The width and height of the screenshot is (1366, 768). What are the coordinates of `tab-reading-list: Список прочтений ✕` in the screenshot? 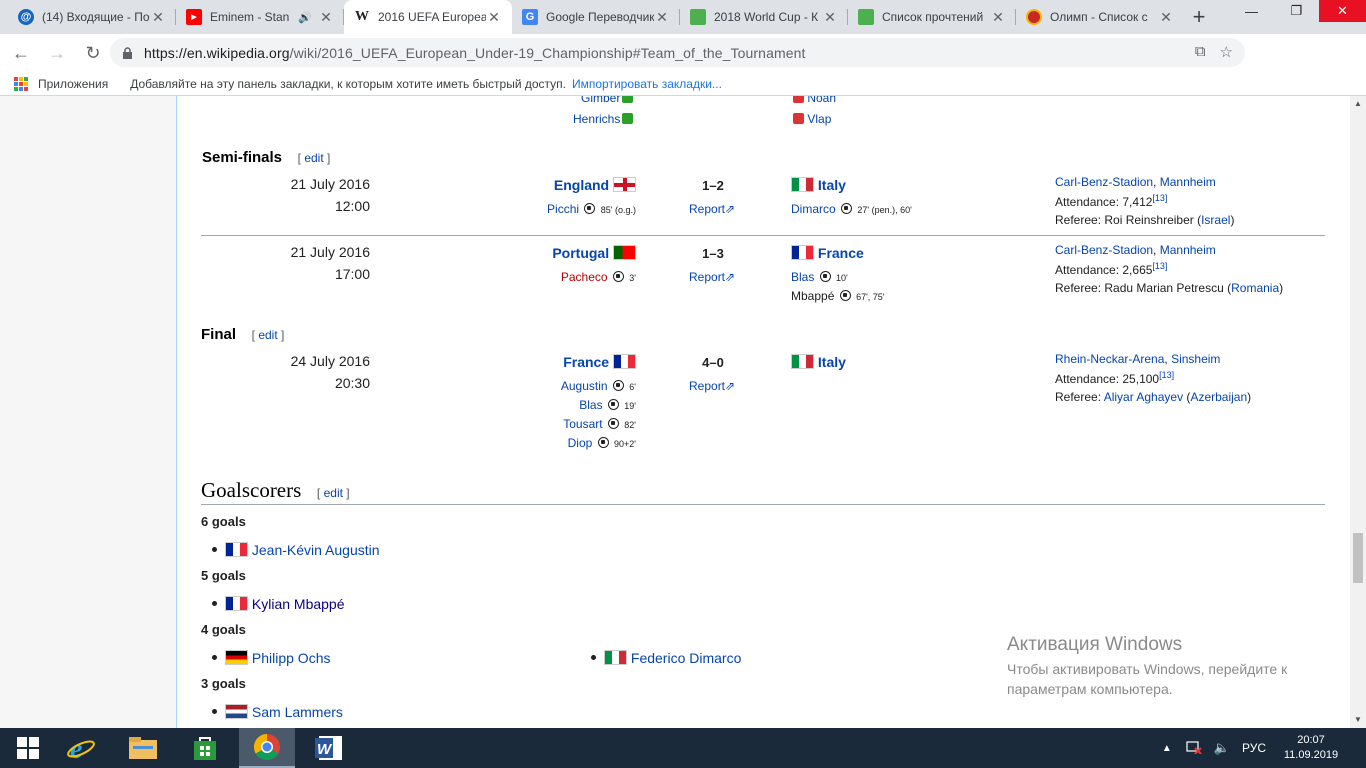 It's located at (932, 17).